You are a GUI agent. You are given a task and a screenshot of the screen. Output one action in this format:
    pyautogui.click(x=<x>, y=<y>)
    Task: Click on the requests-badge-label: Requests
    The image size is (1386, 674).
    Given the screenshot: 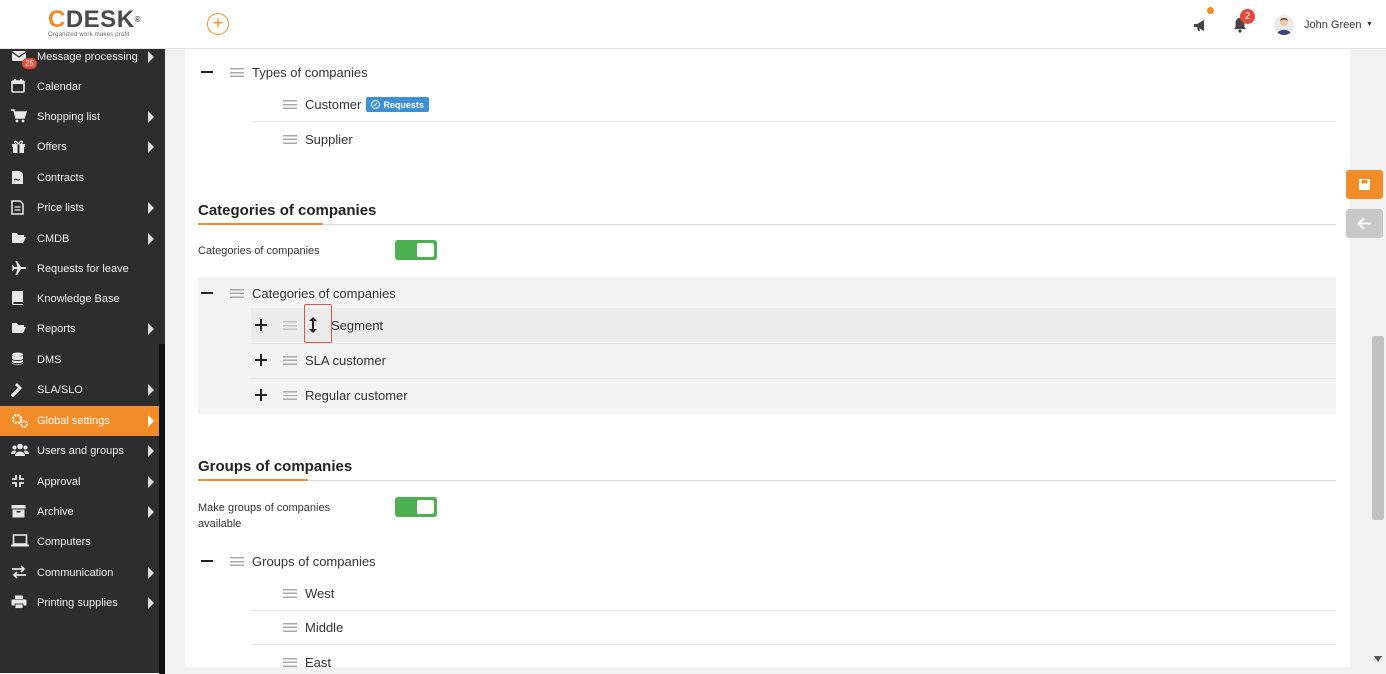 What is the action you would take?
    pyautogui.click(x=403, y=104)
    